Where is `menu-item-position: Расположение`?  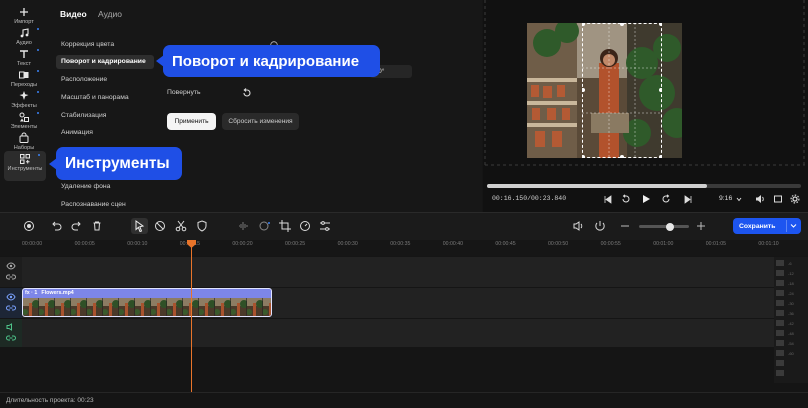
menu-item-position: Расположение is located at coordinates (105, 80).